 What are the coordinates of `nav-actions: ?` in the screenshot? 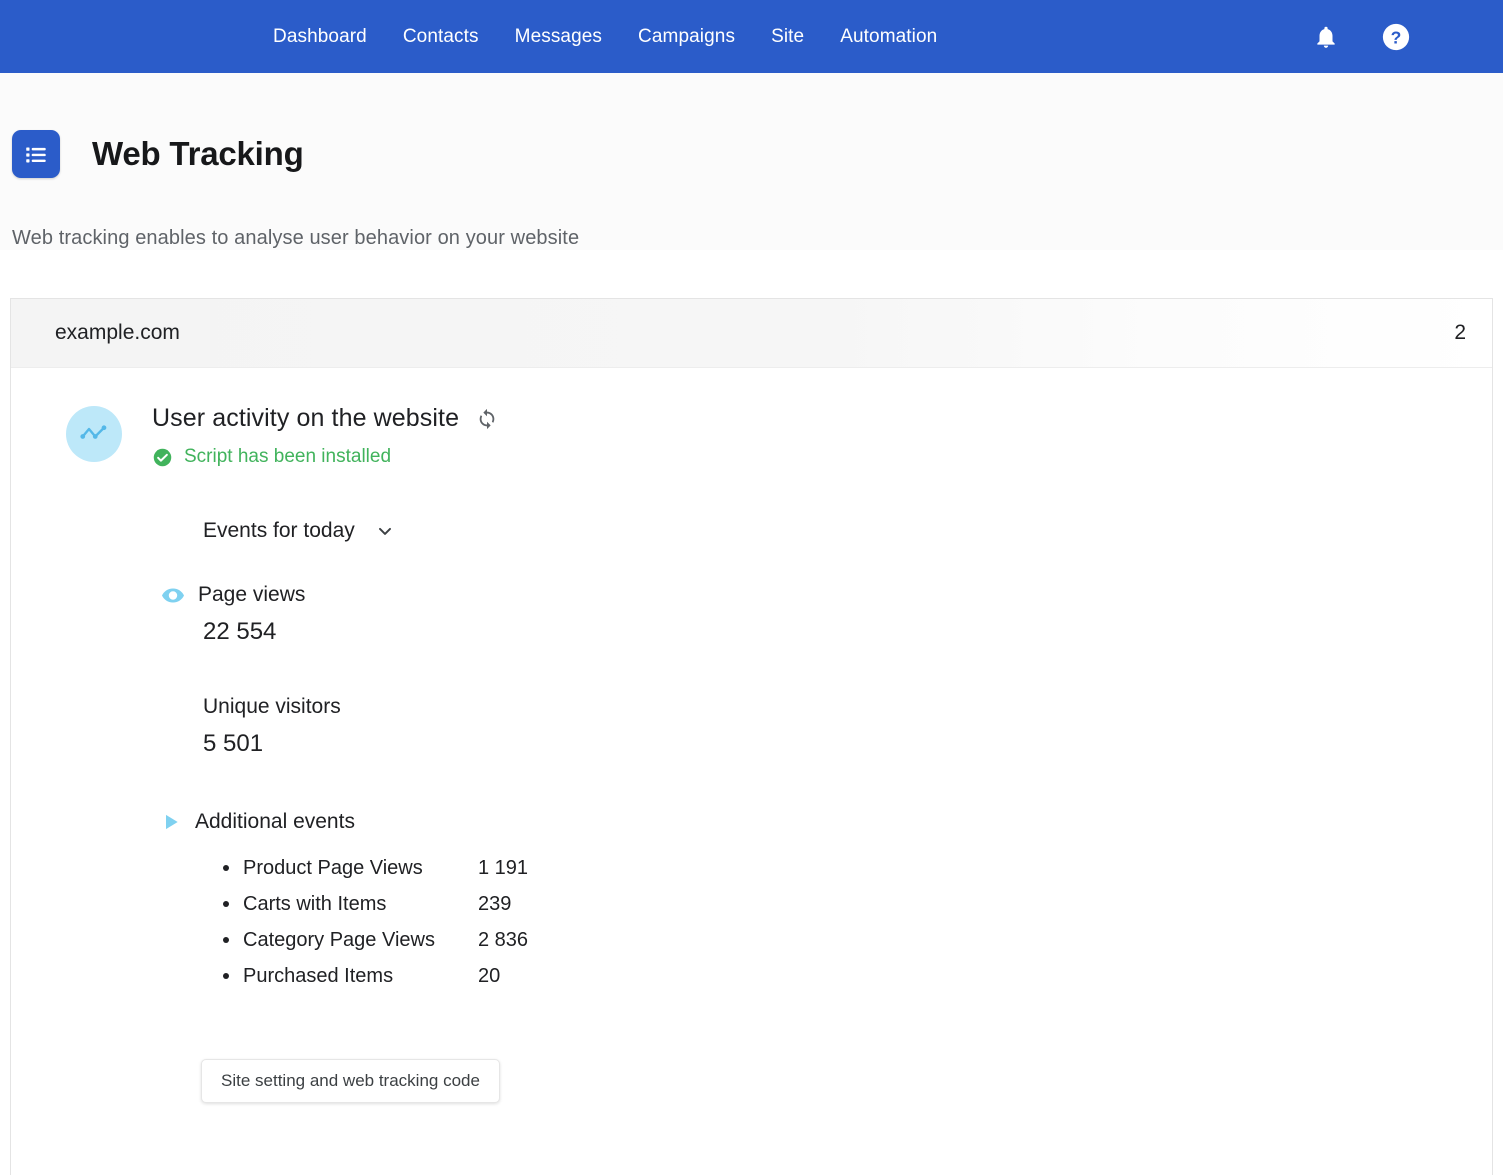 It's located at (1361, 37).